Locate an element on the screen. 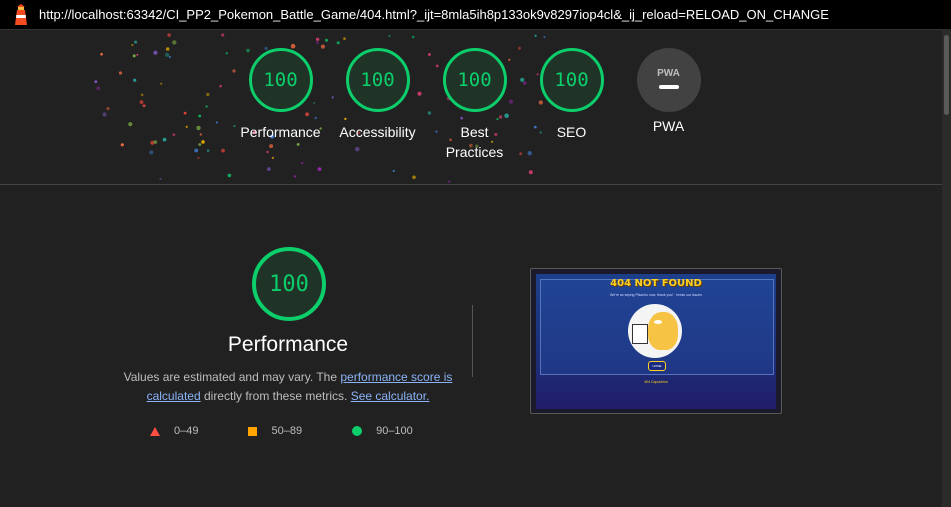 Image resolution: width=951 pixels, height=507 pixels. gauge-performance: 100 Performance is located at coordinates (280, 105).